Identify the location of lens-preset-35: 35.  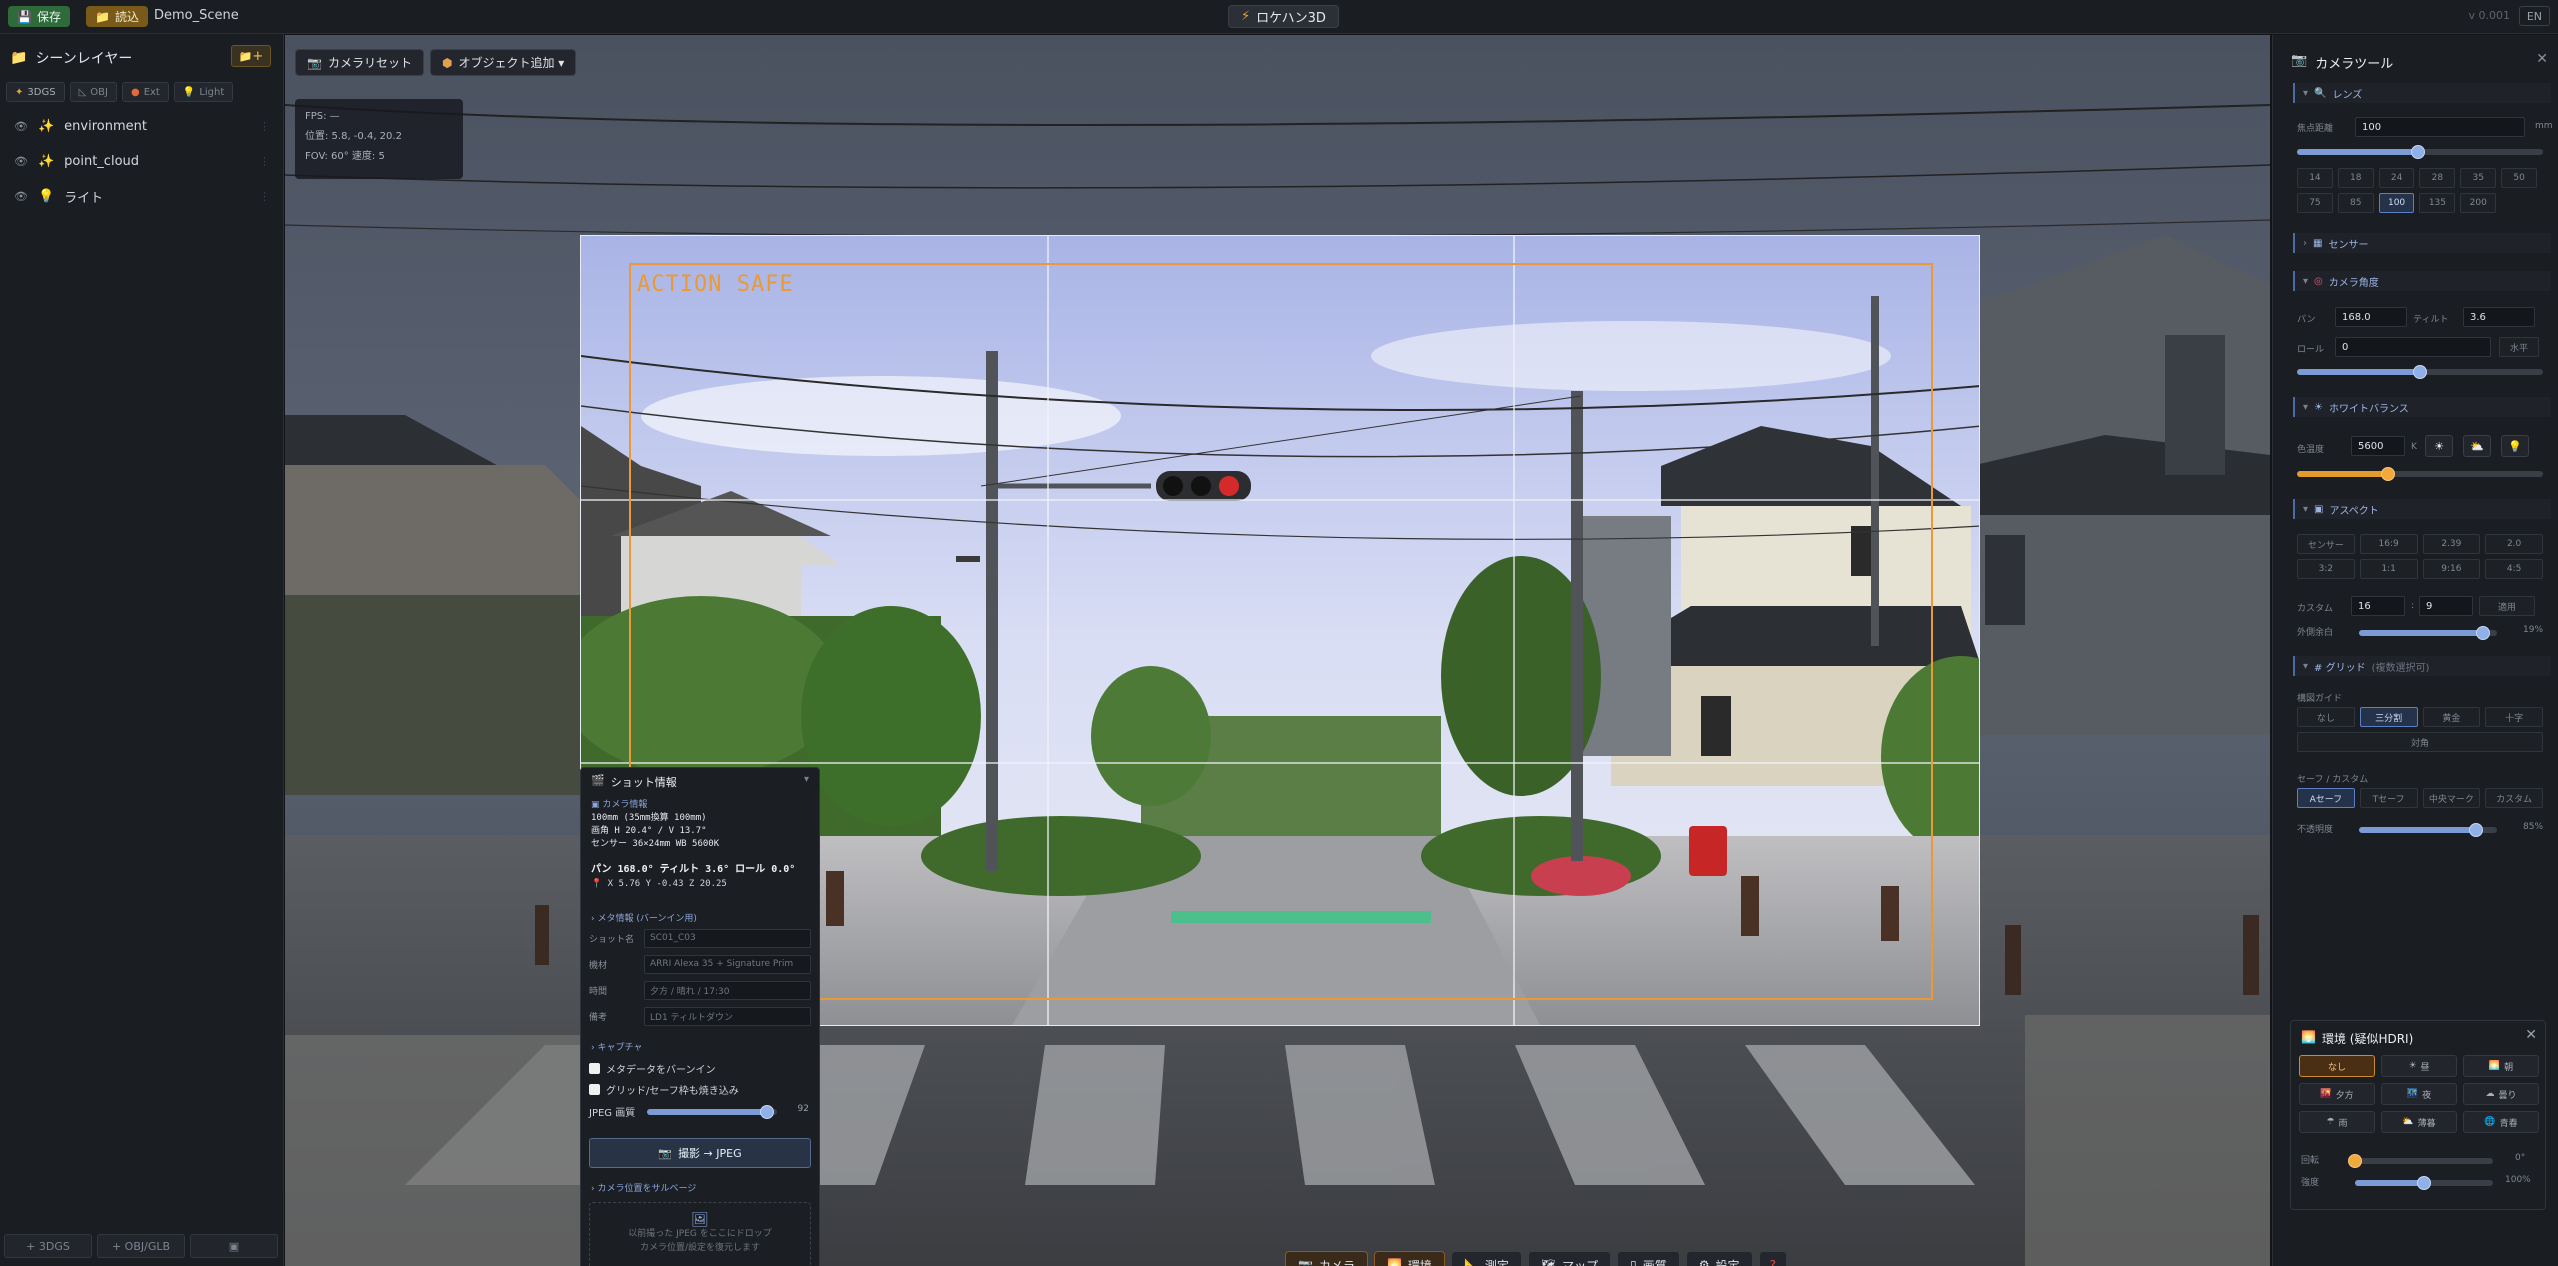
(2478, 178).